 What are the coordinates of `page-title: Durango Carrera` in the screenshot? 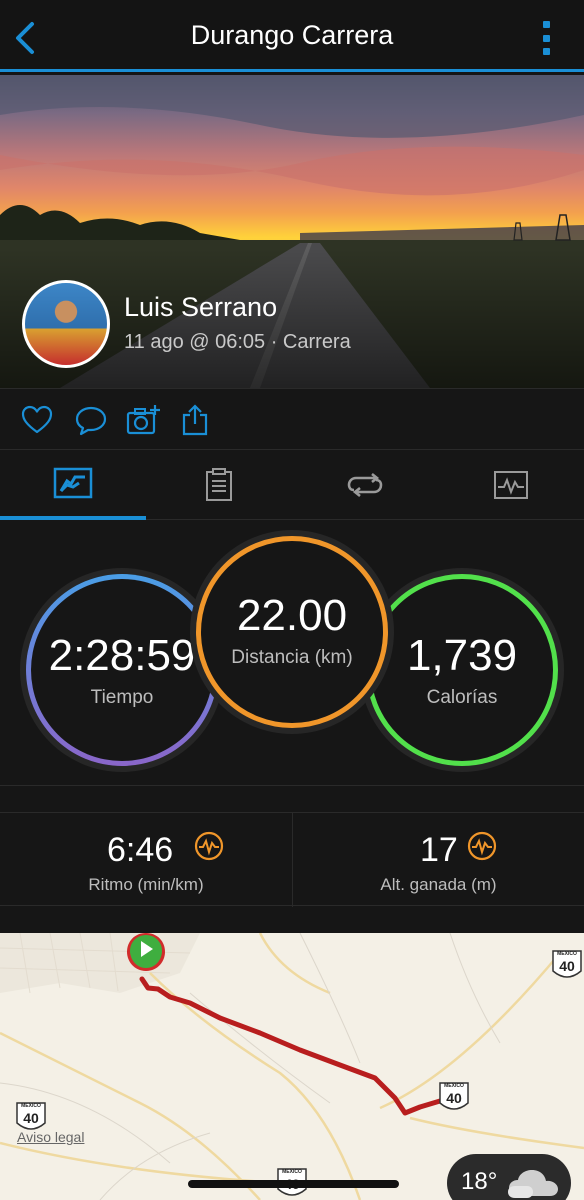 It's located at (292, 35).